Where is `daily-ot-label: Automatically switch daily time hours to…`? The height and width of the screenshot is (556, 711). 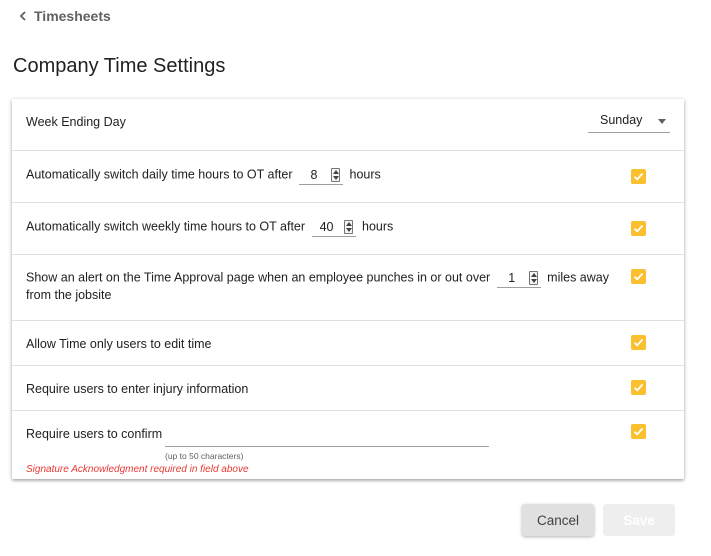
daily-ot-label: Automatically switch daily time hours to… is located at coordinates (203, 175).